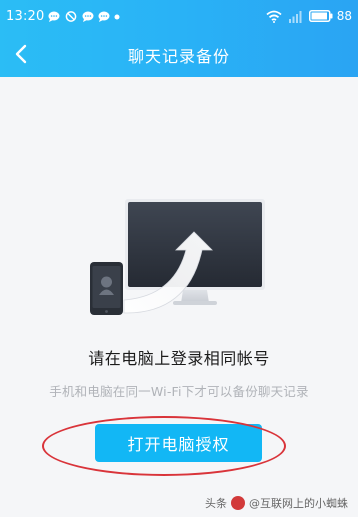 This screenshot has width=358, height=517. I want to click on open-pc-authorization-button: 打开电脑授权, so click(178, 443).